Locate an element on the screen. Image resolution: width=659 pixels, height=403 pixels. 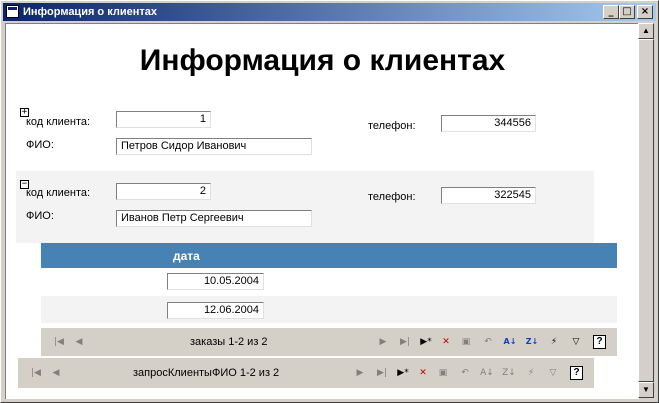
phone-field: 322545 is located at coordinates (488, 195).